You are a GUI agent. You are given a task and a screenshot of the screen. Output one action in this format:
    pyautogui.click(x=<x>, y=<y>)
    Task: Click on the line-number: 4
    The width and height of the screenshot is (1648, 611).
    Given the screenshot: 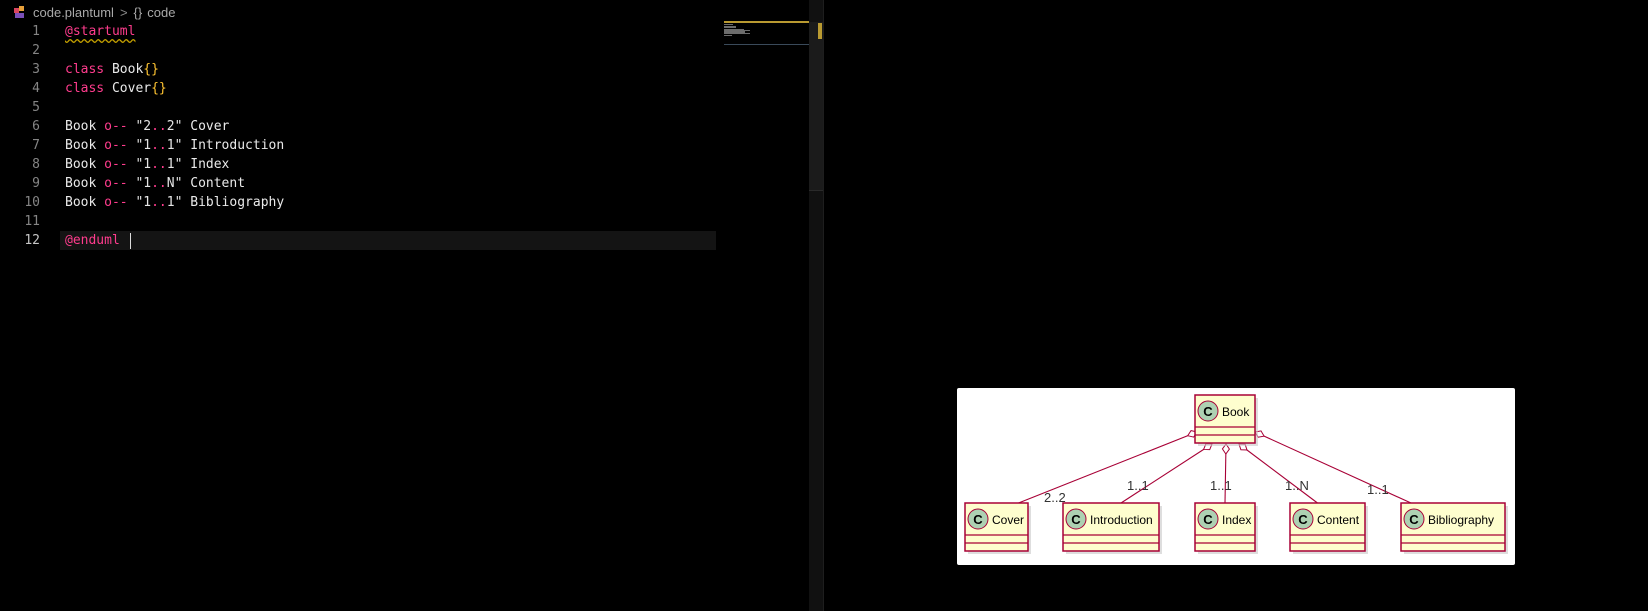 What is the action you would take?
    pyautogui.click(x=36, y=88)
    